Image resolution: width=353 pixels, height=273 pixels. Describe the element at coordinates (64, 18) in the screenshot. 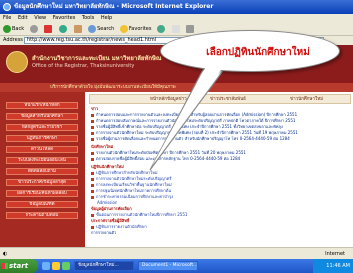

I see `menu-favorites: Favorites` at that location.